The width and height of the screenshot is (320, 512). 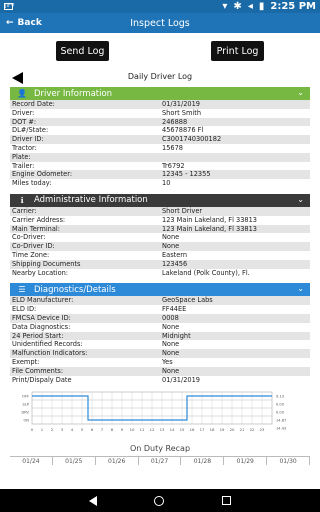 I want to click on row-value: 45678876 Fl, so click(x=183, y=130).